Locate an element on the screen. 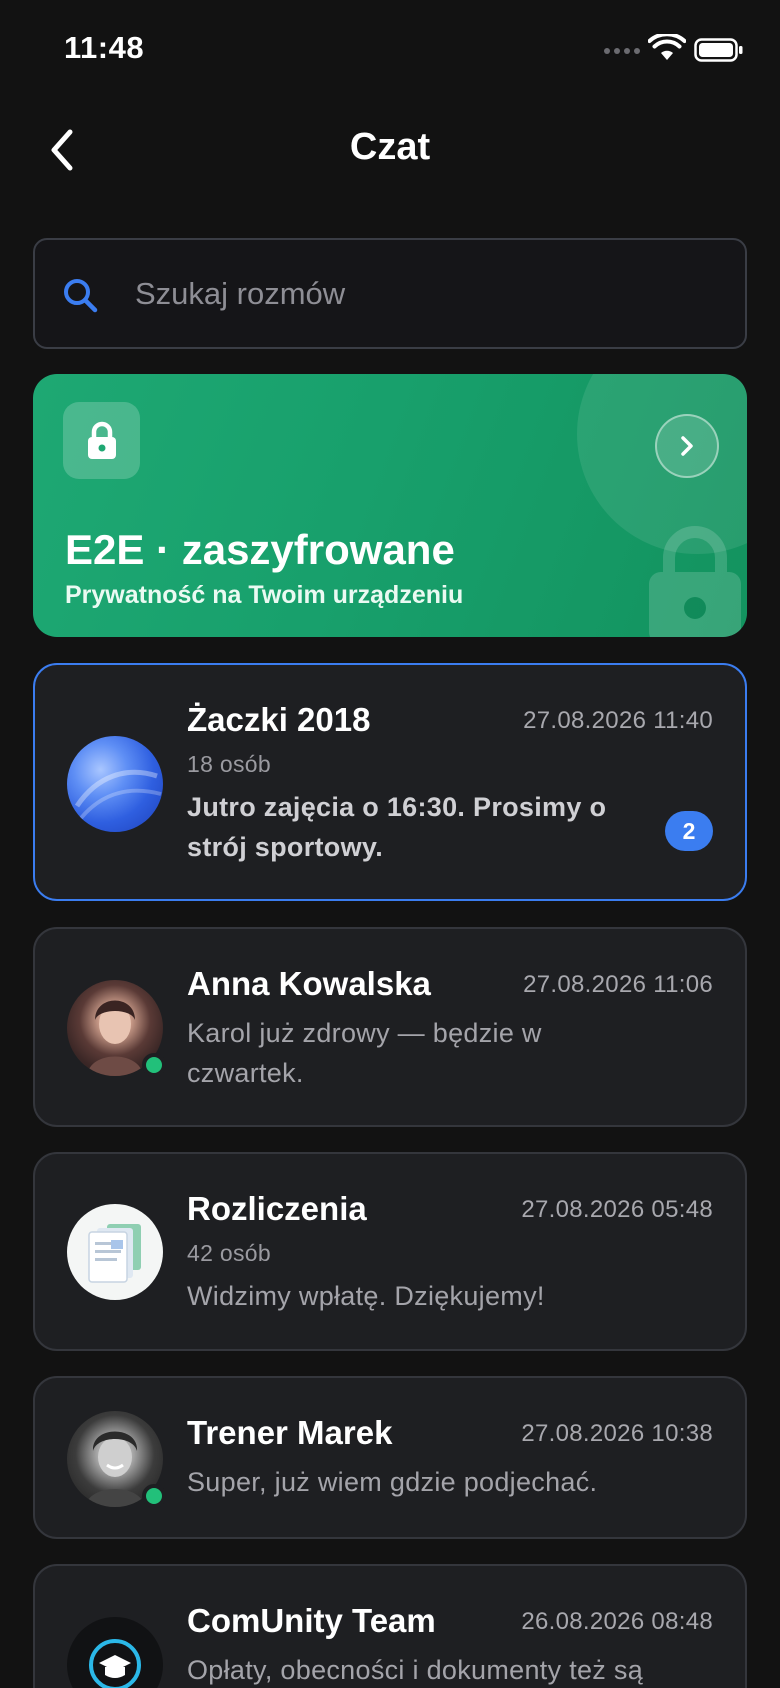  chat-time: 26.08.2026 08:48 is located at coordinates (617, 1621).